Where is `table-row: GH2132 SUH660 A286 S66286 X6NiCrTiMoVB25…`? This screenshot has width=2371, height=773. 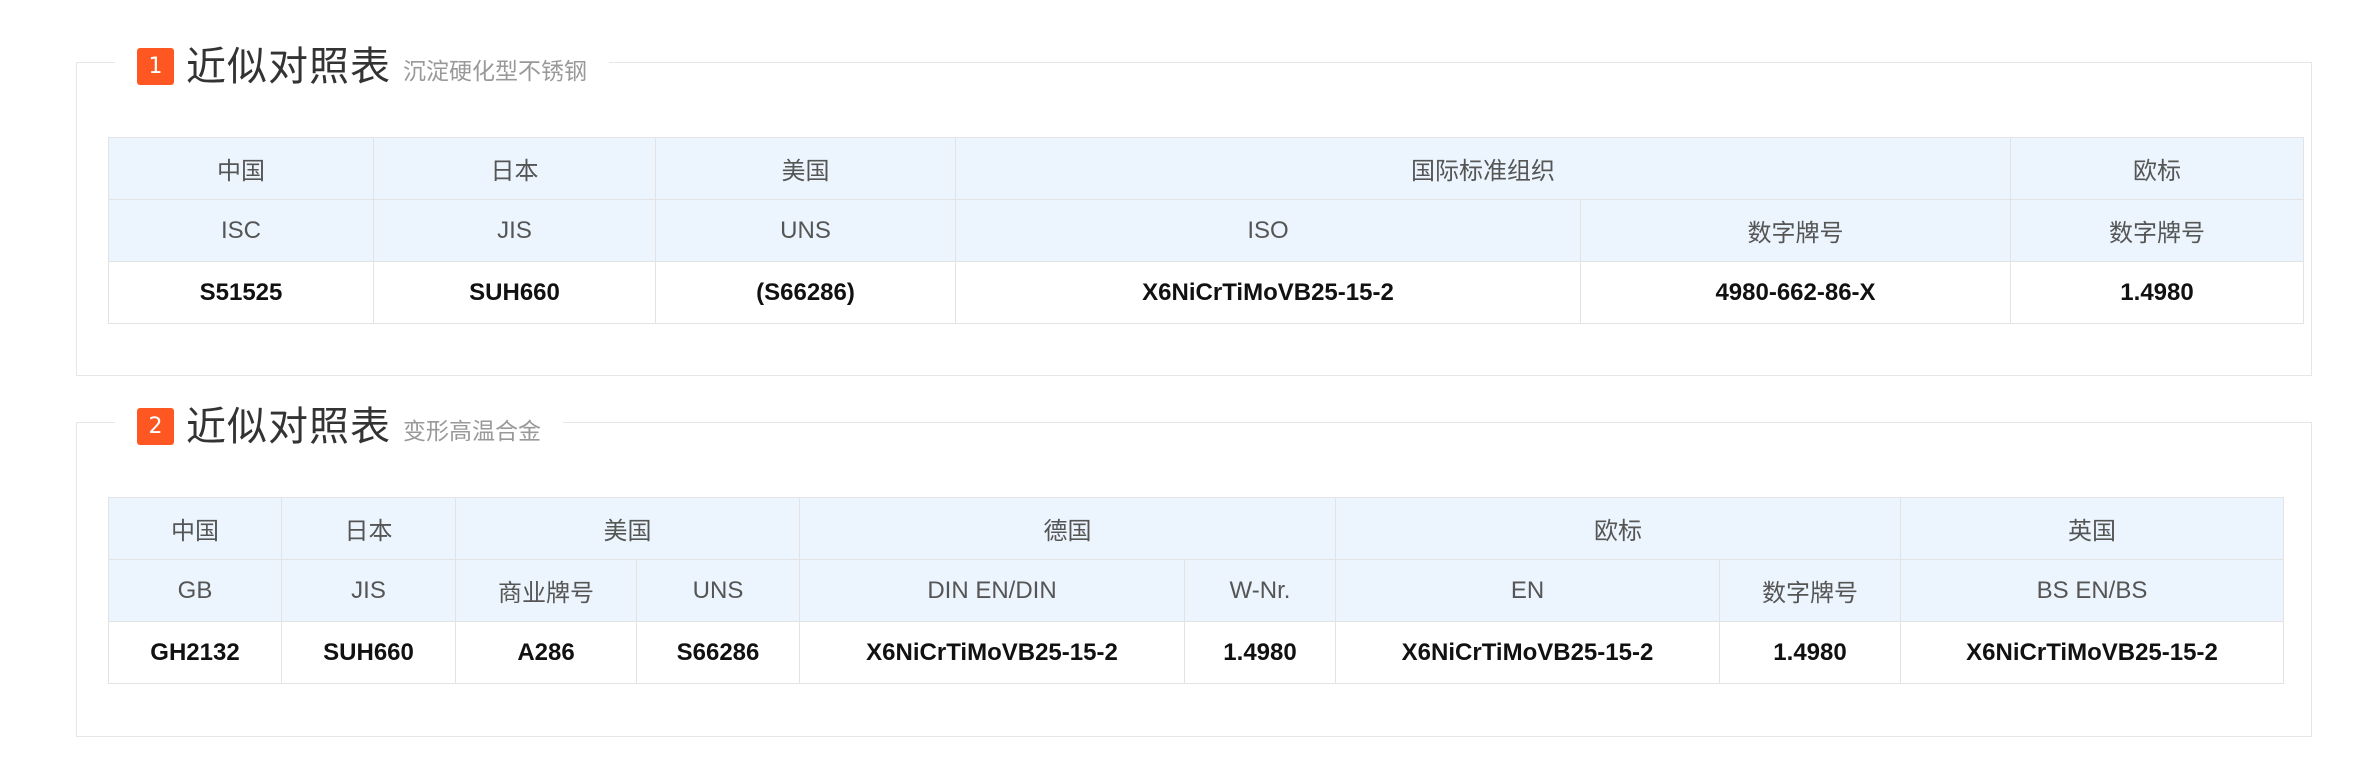 table-row: GH2132 SUH660 A286 S66286 X6NiCrTiMoVB25… is located at coordinates (1196, 652).